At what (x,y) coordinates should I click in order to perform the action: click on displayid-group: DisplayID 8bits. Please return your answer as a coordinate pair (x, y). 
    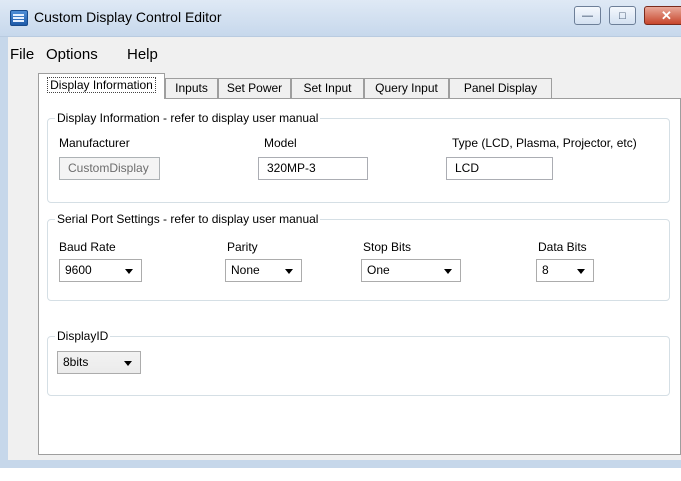
    Looking at the image, I should click on (358, 362).